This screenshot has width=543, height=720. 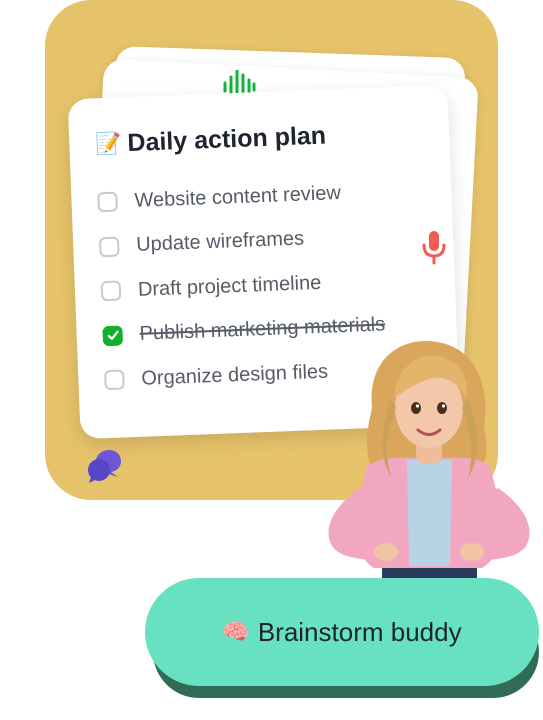 I want to click on brainstorm-buddy-button: 🧠 Brainstorm buddy, so click(x=342, y=632).